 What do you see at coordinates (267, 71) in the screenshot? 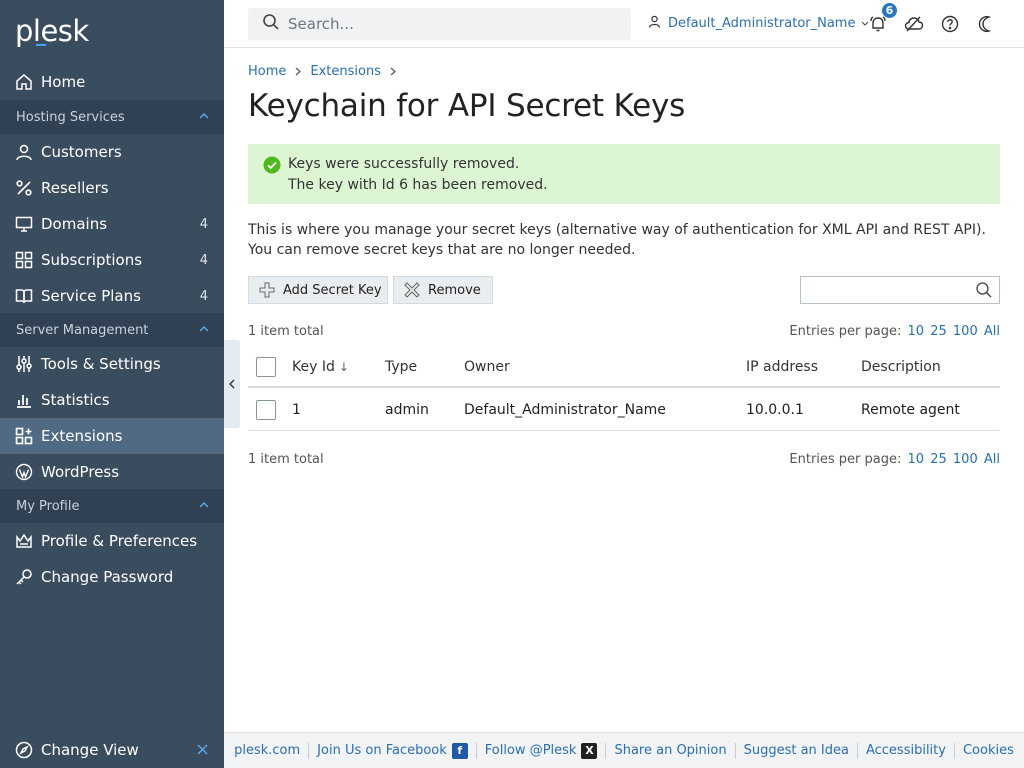
I see `breadcrumb-home: Home` at bounding box center [267, 71].